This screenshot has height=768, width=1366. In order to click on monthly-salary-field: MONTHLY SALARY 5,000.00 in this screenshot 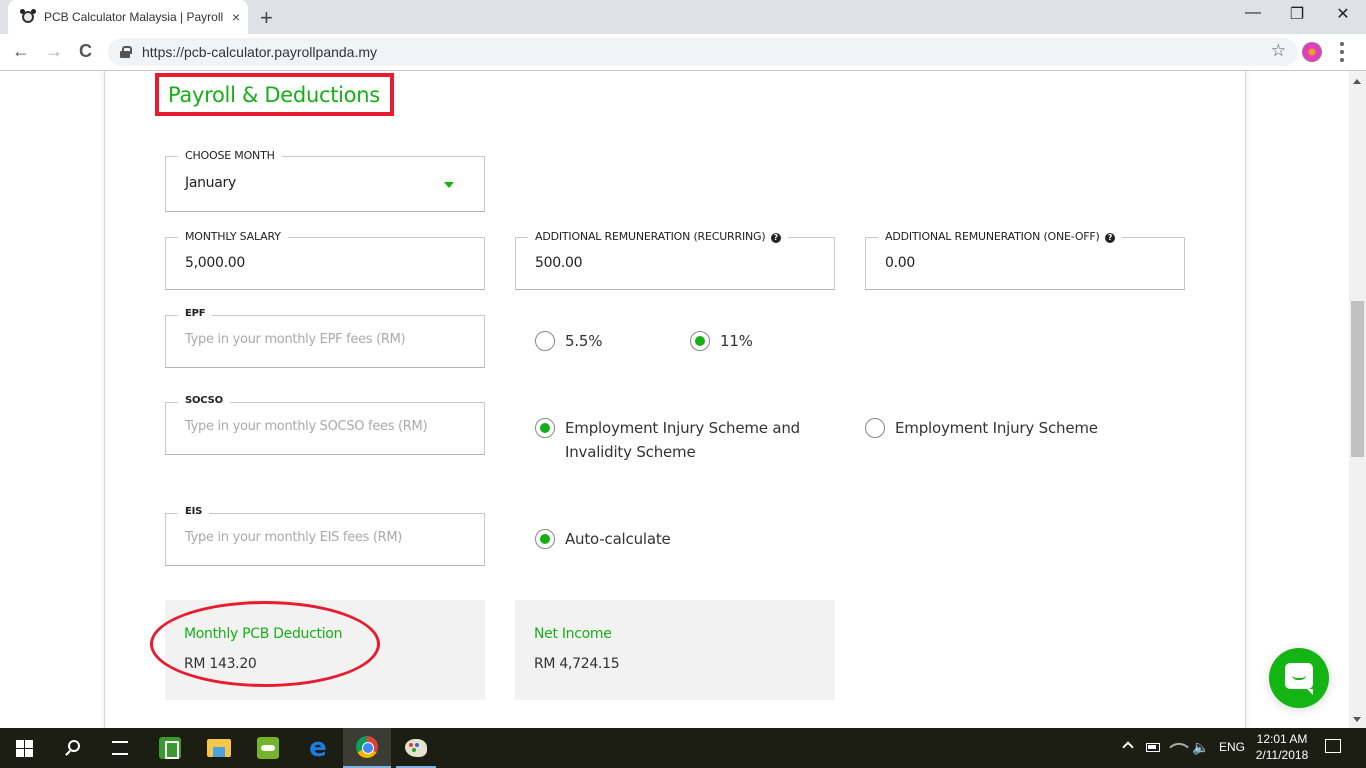, I will do `click(325, 260)`.